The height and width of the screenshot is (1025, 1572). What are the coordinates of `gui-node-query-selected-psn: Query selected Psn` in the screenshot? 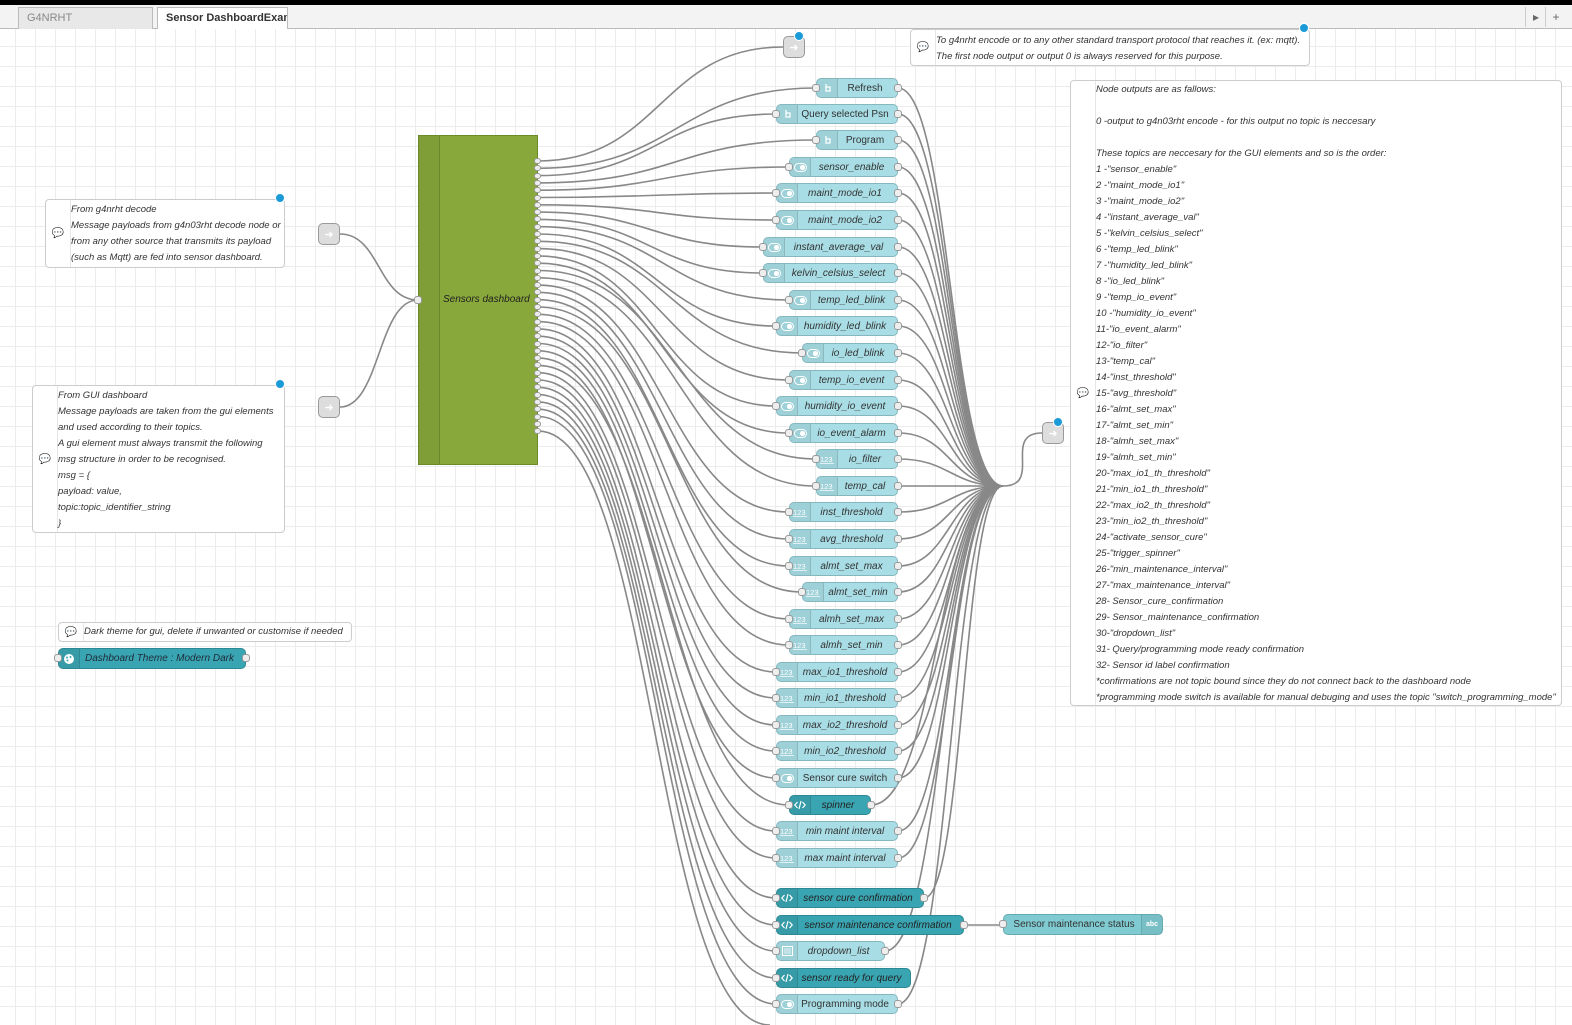 It's located at (837, 114).